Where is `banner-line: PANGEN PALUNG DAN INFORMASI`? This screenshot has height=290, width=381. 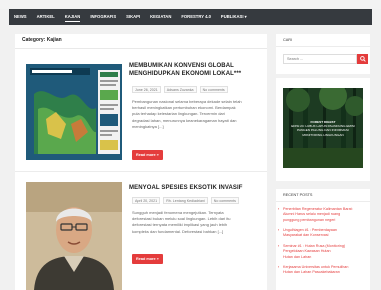
banner-line: PANGEN PALUNG DAN INFORMASI is located at coordinates (323, 130).